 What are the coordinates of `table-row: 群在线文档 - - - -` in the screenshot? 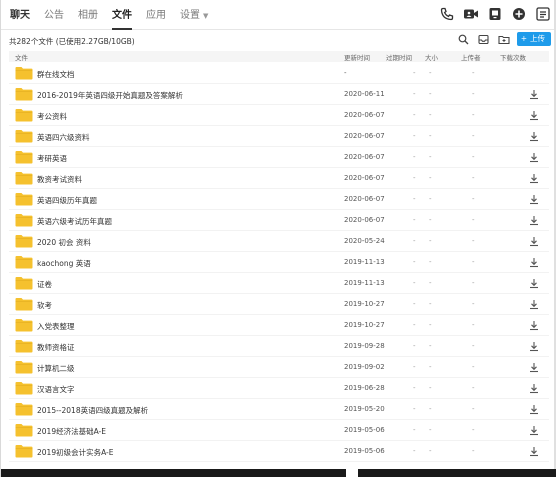 It's located at (279, 73).